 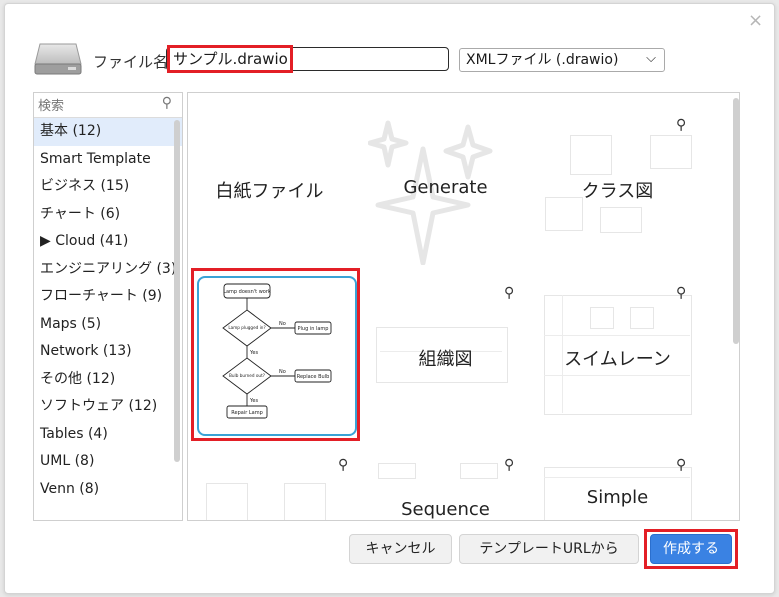 What do you see at coordinates (549, 549) in the screenshot?
I see `template-url-button: テンプレートURLから` at bounding box center [549, 549].